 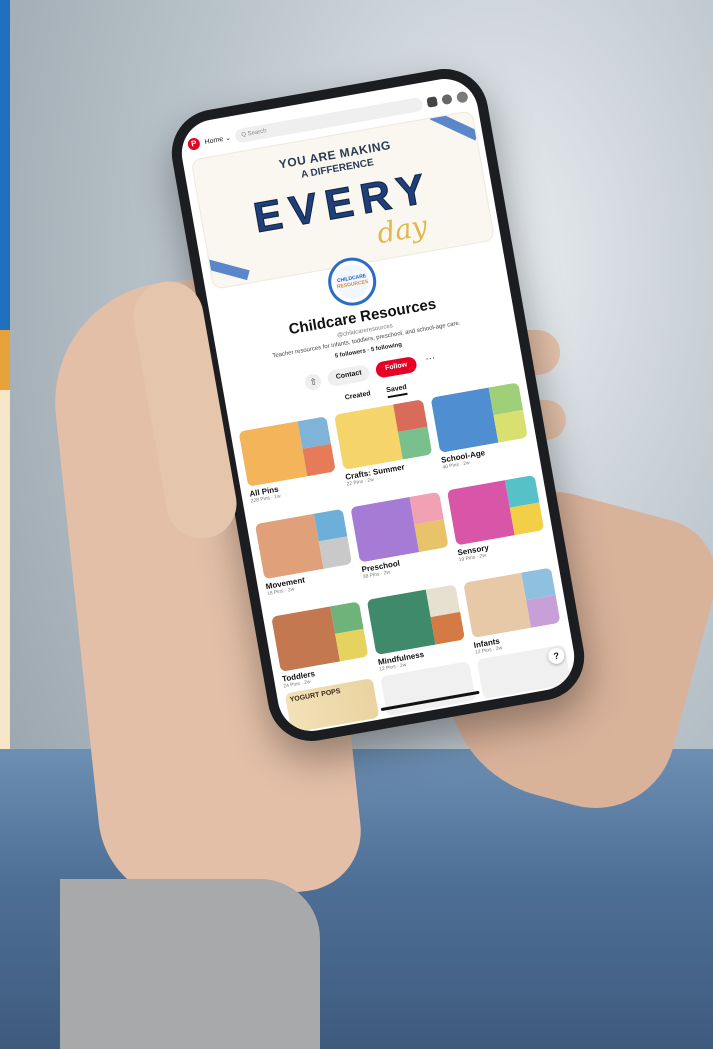 I want to click on home-dropdown: Home ⌄, so click(x=217, y=140).